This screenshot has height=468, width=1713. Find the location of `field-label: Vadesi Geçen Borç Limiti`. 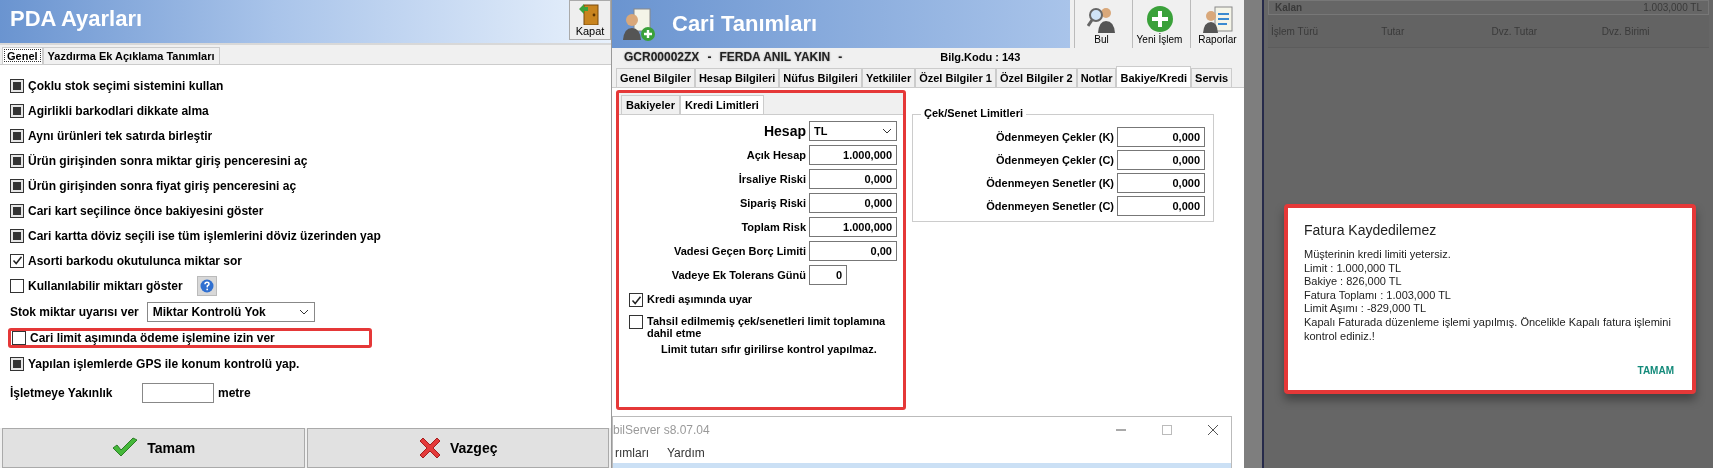

field-label: Vadesi Geçen Borç Limiti is located at coordinates (739, 251).